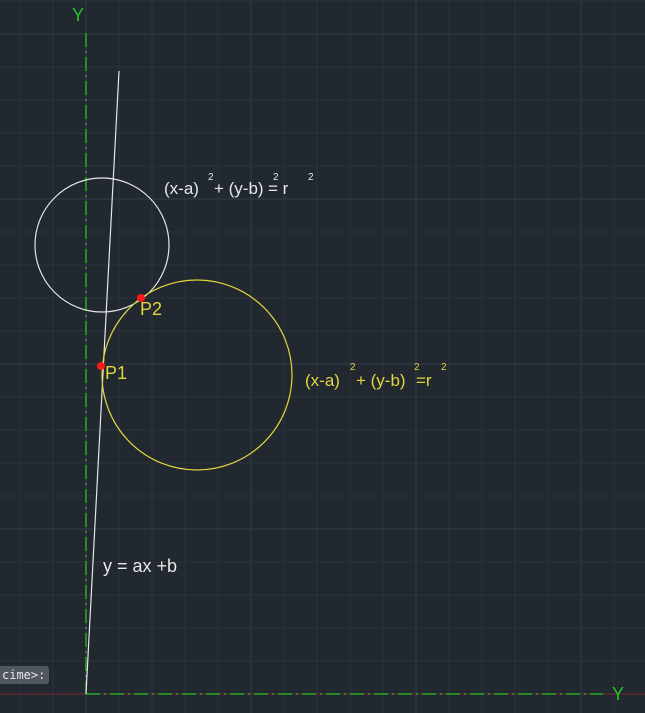 The width and height of the screenshot is (645, 713). Describe the element at coordinates (424, 380) in the screenshot. I see `eq2-term3: =r` at that location.